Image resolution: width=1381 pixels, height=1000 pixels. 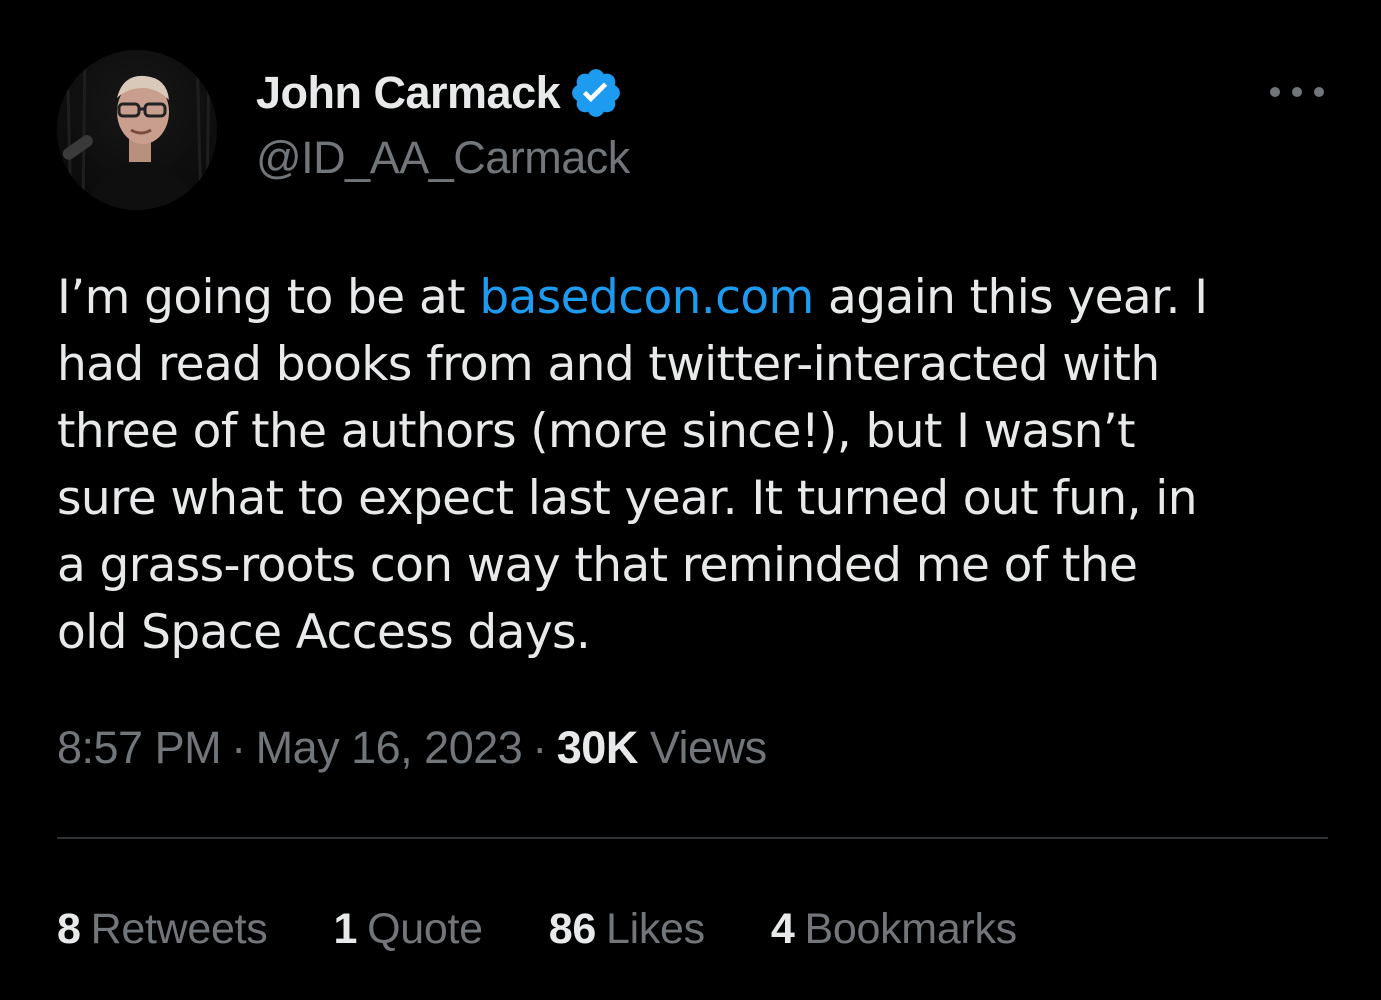 I want to click on tweet-link: basedcon.com, so click(x=646, y=297).